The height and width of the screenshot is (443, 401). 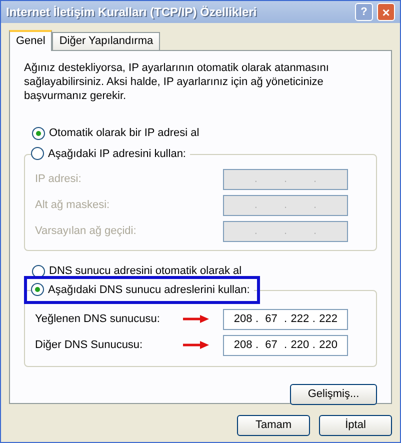 What do you see at coordinates (124, 133) in the screenshot?
I see `radio-label: Otomatik olarak bir IP adresi al` at bounding box center [124, 133].